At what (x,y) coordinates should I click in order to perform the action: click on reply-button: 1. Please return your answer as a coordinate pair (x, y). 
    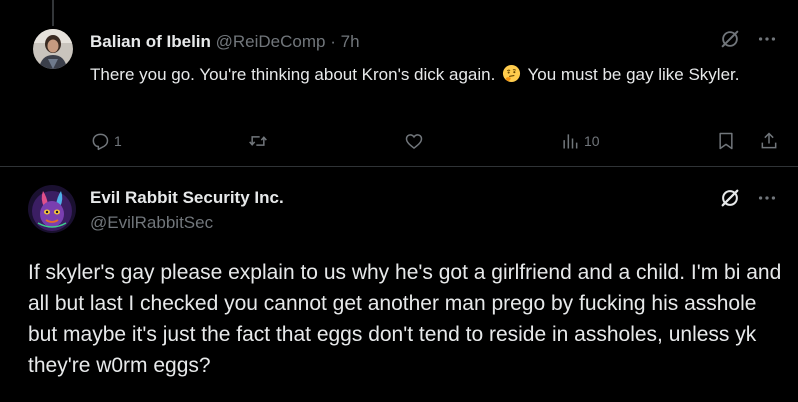
    Looking at the image, I should click on (106, 141).